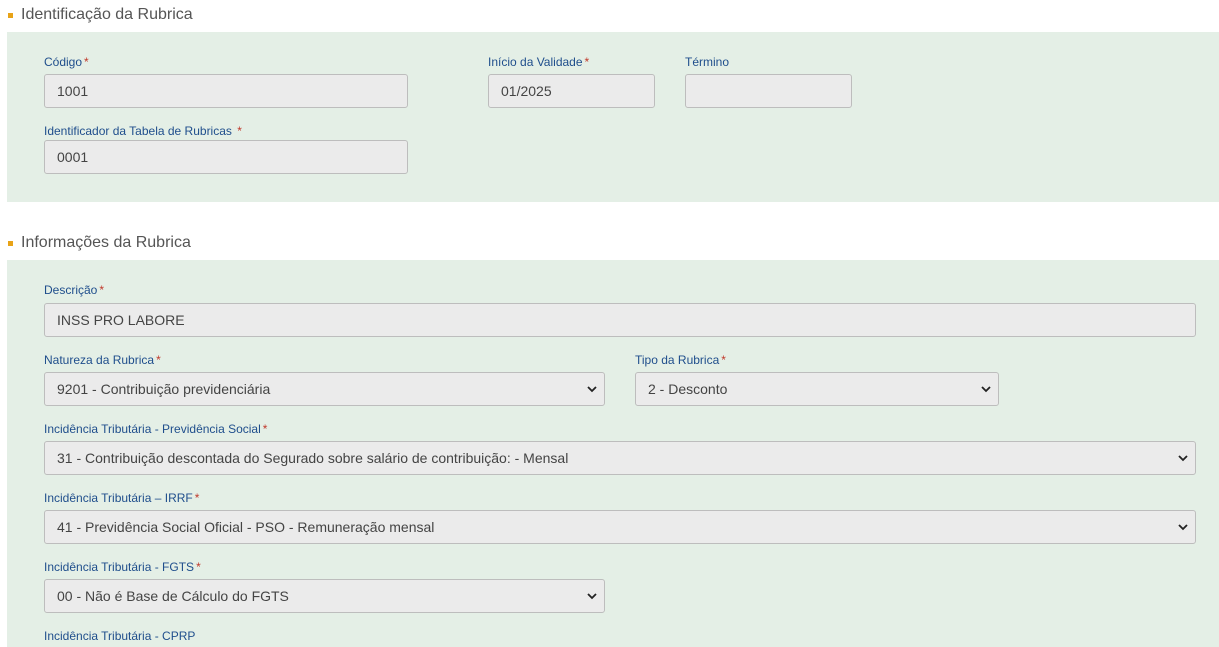 The height and width of the screenshot is (647, 1219). I want to click on inc-irrf-label: Incidência Tributária – IRRF *, so click(122, 498).